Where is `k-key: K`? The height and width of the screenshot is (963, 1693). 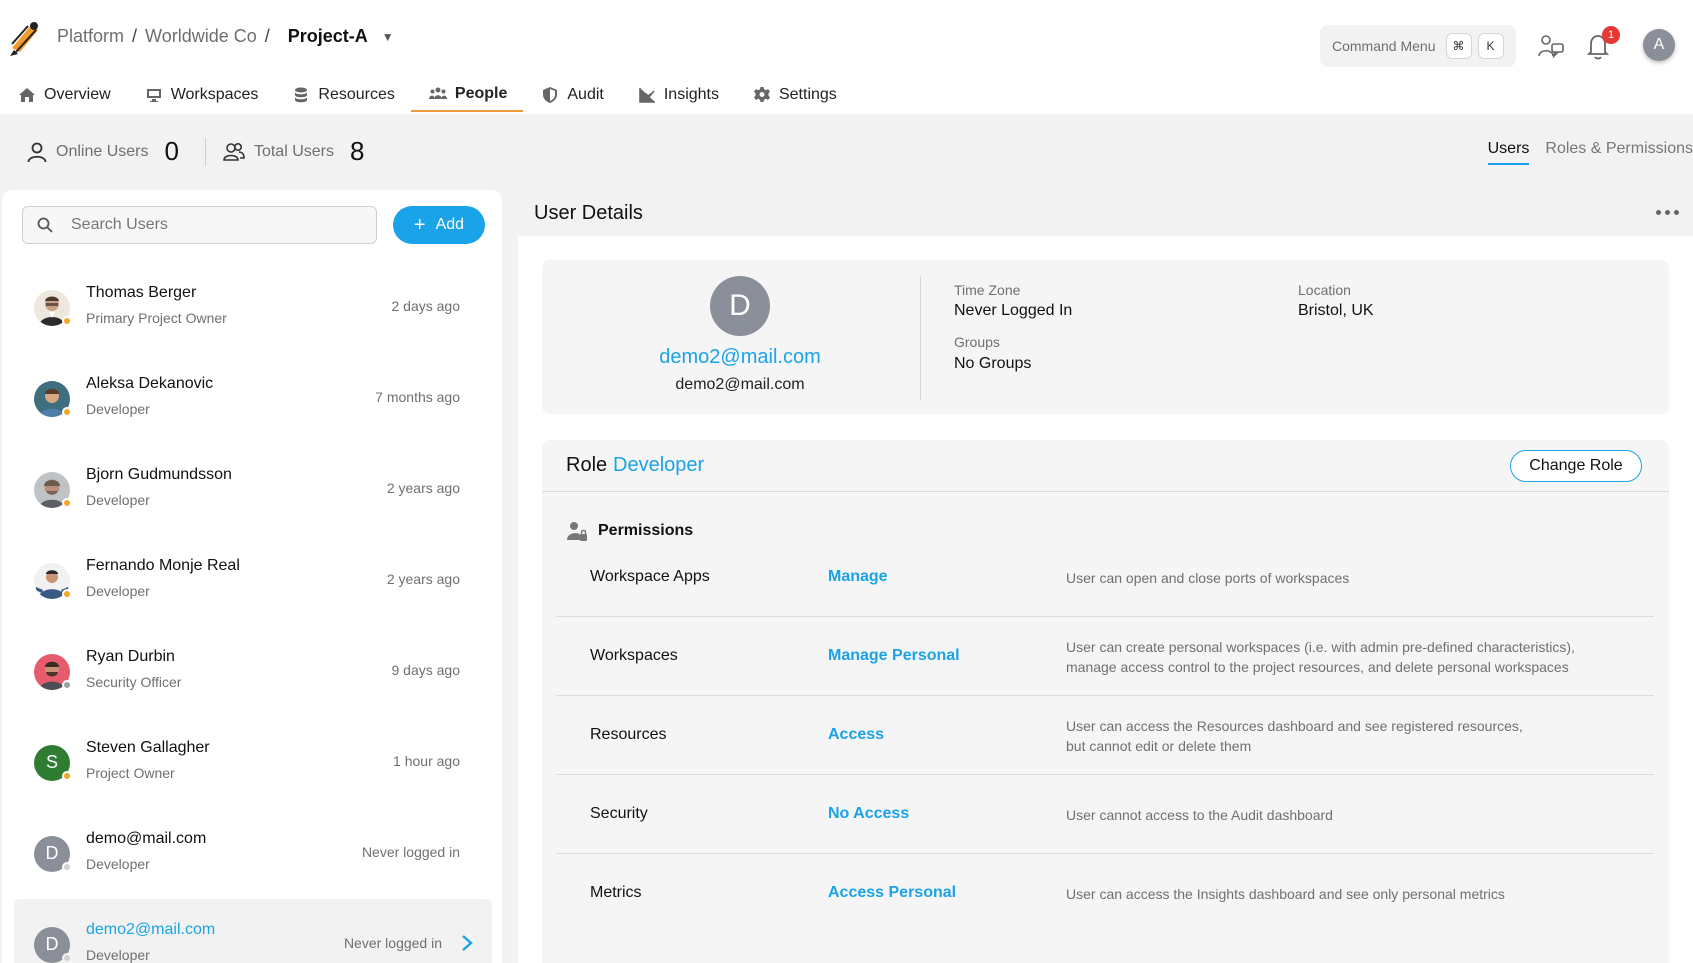
k-key: K is located at coordinates (1490, 46).